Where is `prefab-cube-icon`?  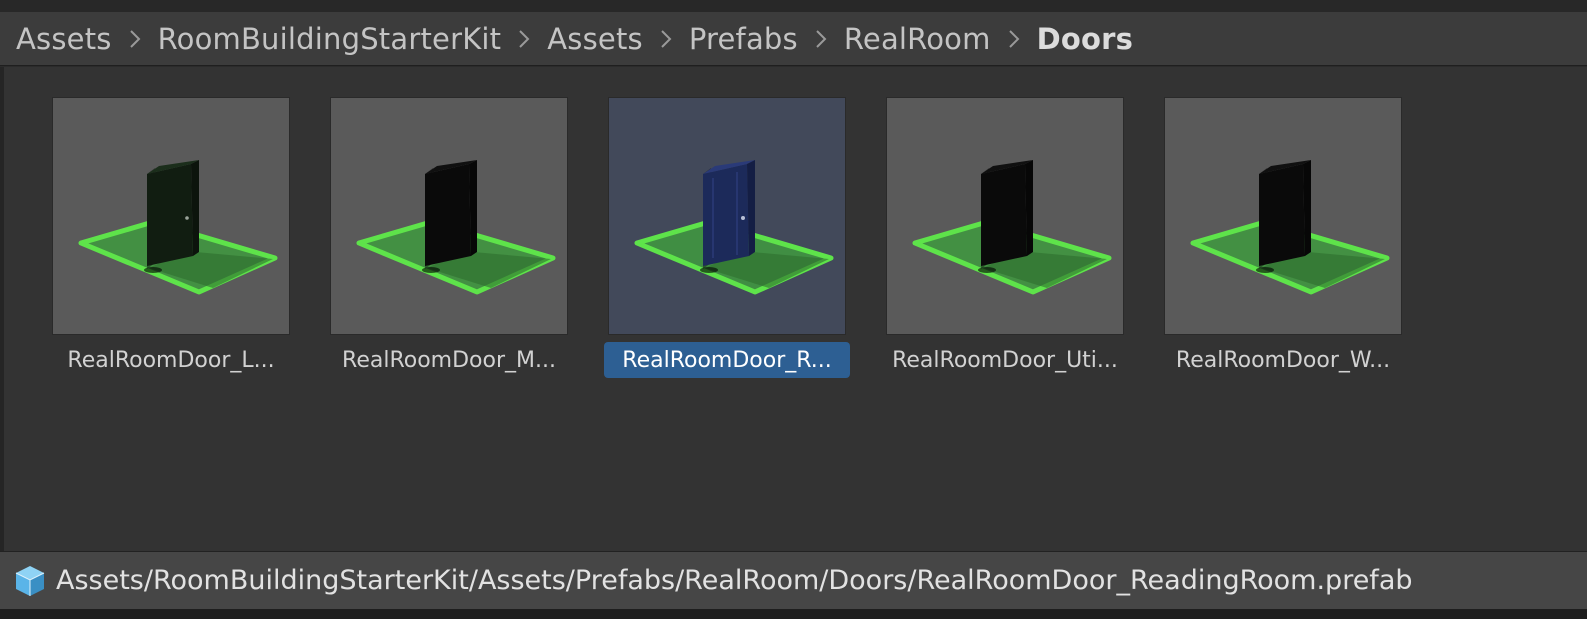 prefab-cube-icon is located at coordinates (30, 580).